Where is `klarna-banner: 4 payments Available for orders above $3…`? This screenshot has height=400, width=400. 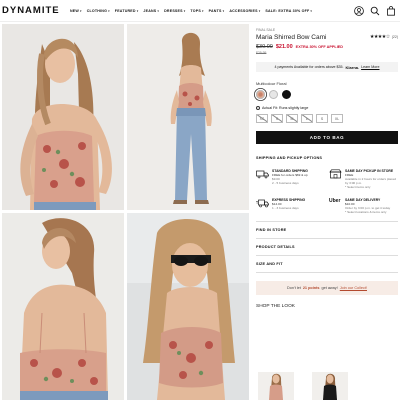 klarna-banner: 4 payments Available for orders above $3… is located at coordinates (327, 67).